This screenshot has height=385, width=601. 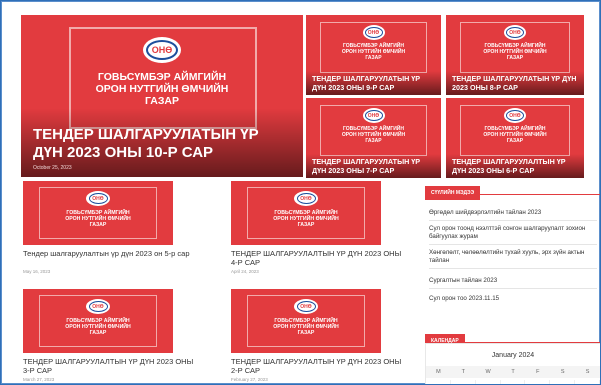 What do you see at coordinates (249, 379) in the screenshot?
I see `post-date: February 27, 2023` at bounding box center [249, 379].